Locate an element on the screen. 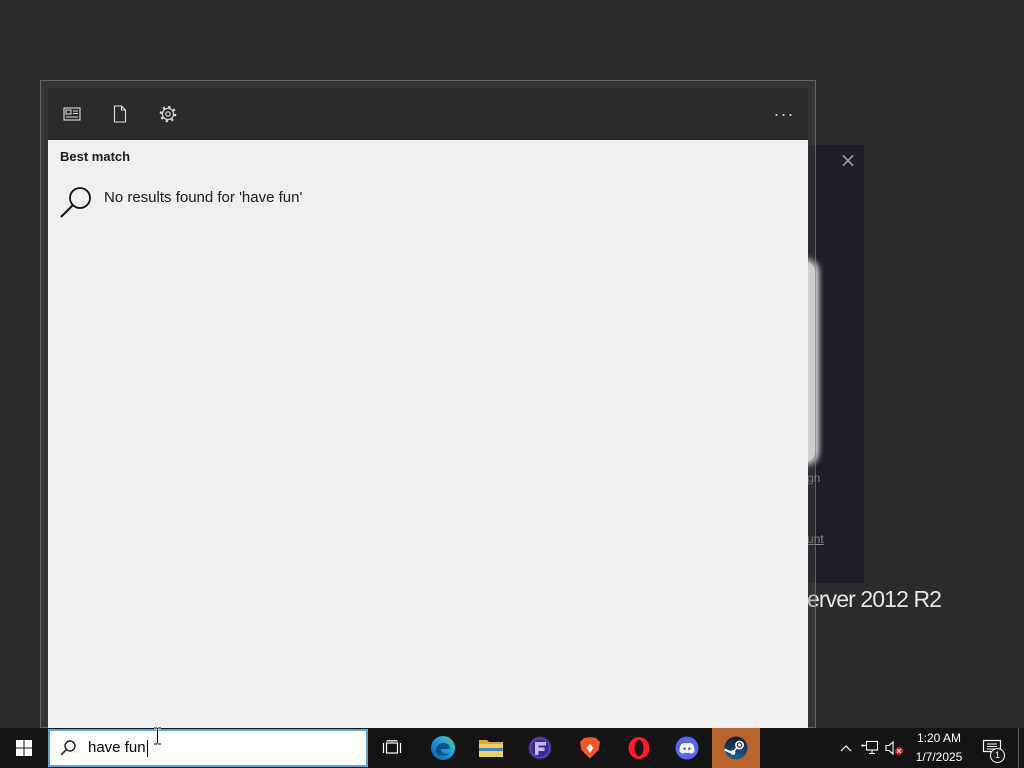 The image size is (1024, 768). brave-icon is located at coordinates (590, 748).